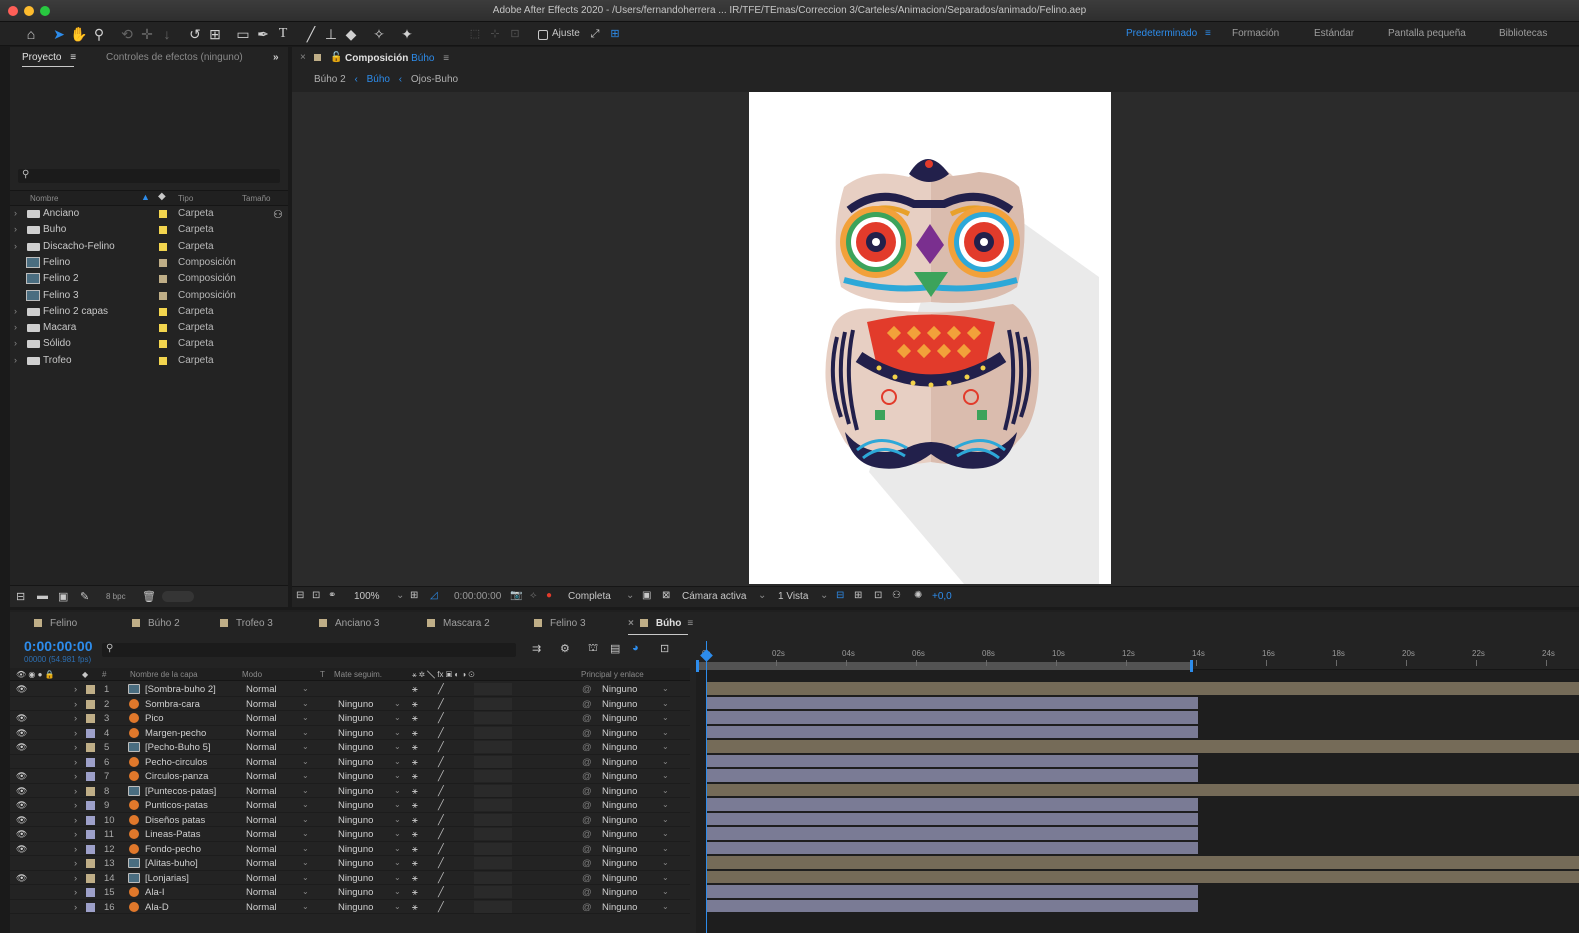 The width and height of the screenshot is (1579, 933). I want to click on column-hash: #, so click(104, 674).